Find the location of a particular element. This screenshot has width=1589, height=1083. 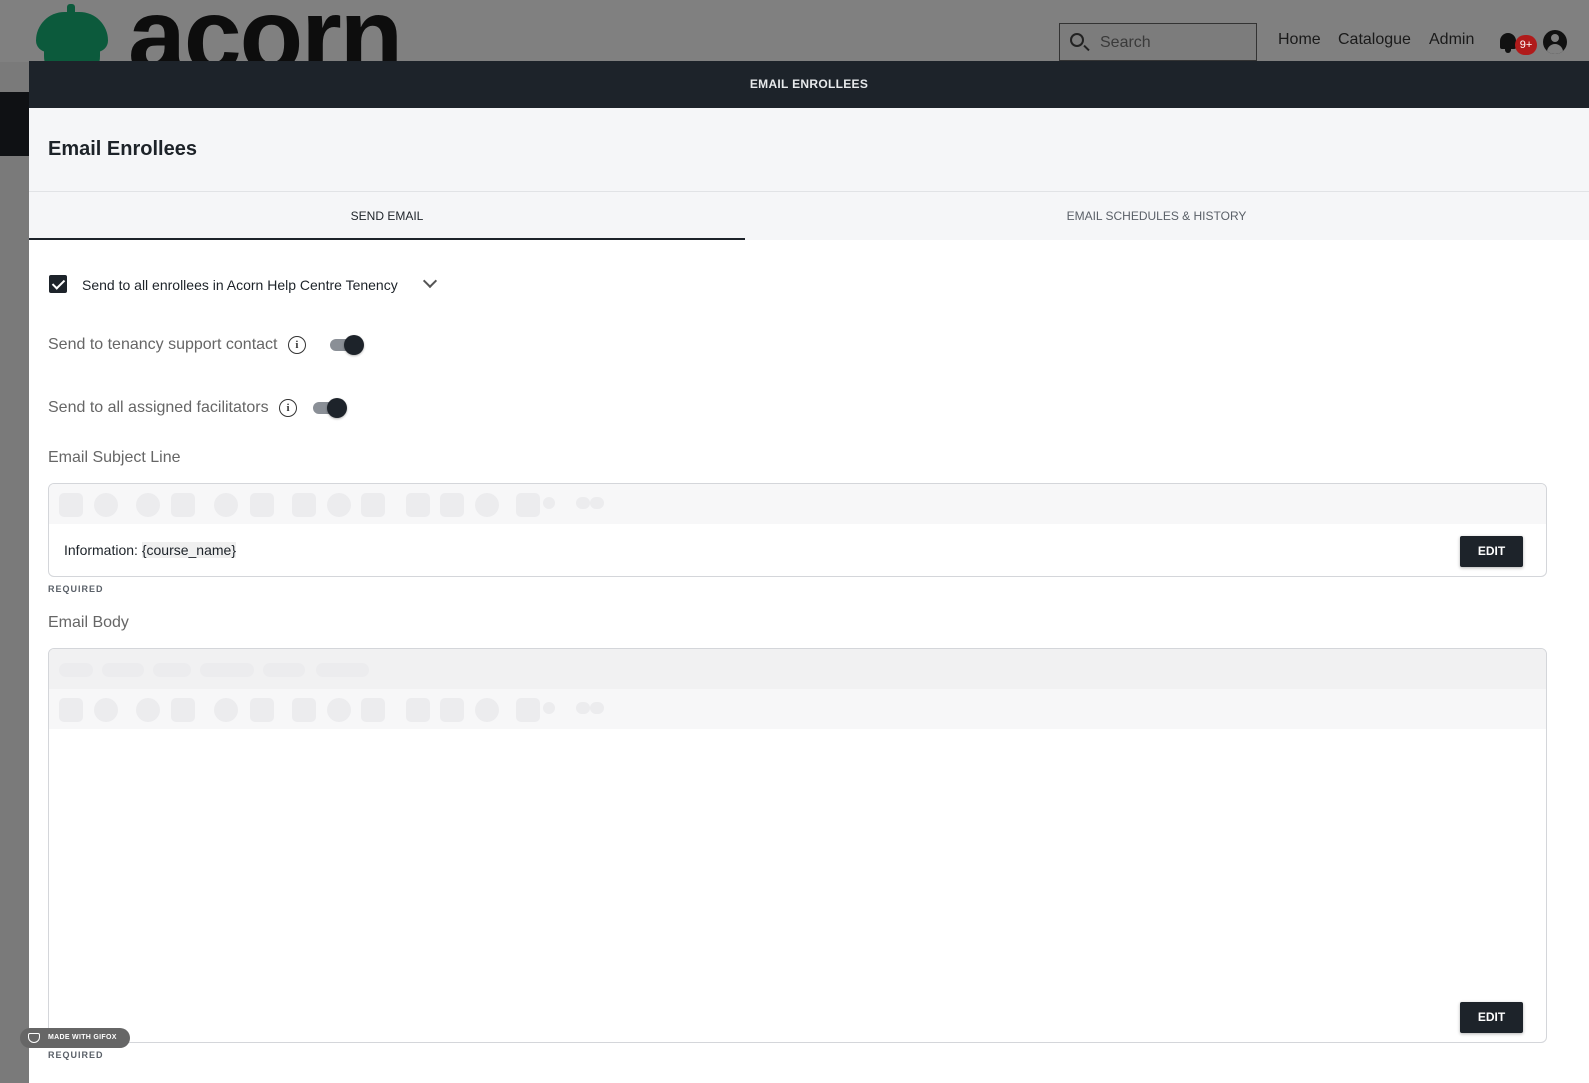

tenancy-support-toggle is located at coordinates (348, 345).